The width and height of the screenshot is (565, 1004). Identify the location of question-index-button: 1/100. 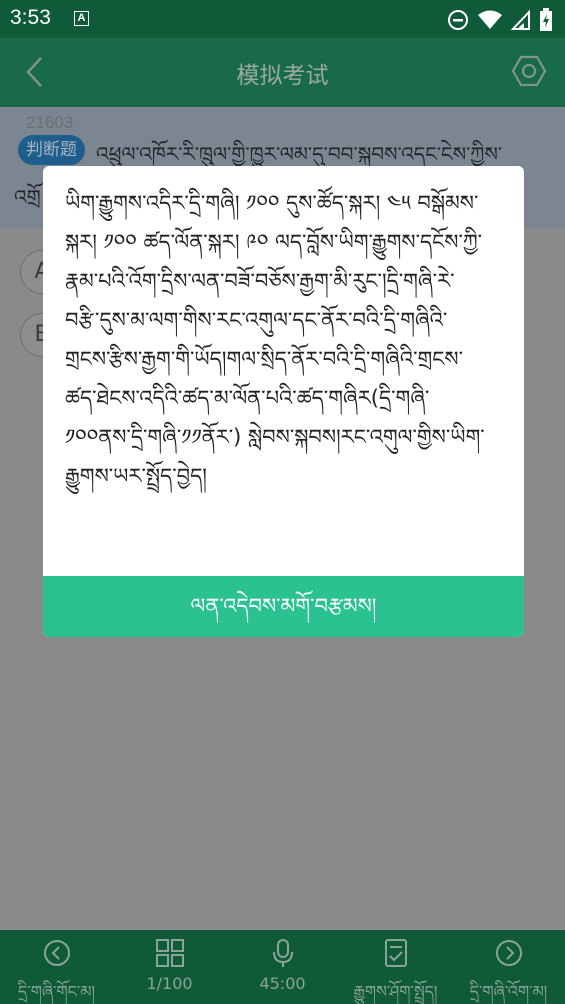
(169, 967).